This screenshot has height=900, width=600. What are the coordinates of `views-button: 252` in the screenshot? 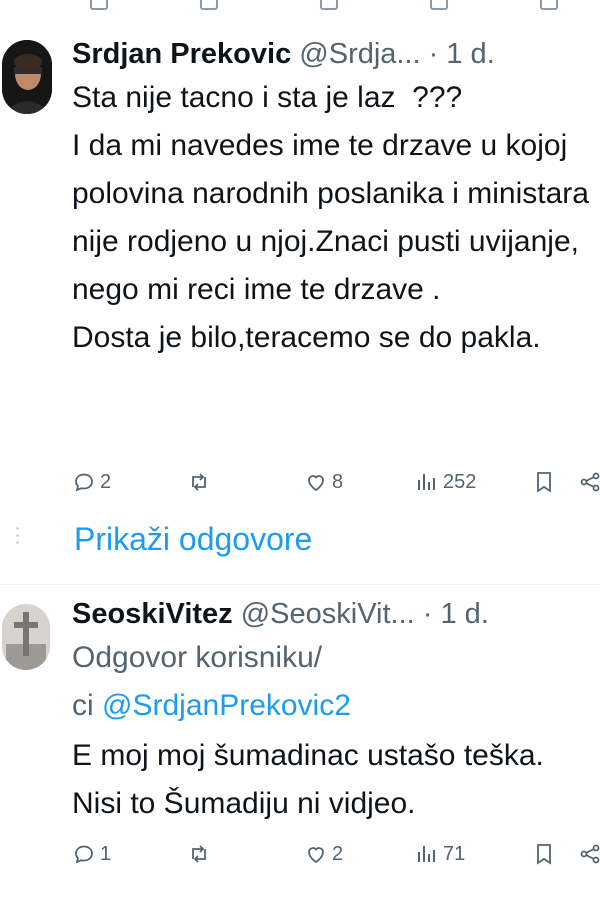 It's located at (445, 482).